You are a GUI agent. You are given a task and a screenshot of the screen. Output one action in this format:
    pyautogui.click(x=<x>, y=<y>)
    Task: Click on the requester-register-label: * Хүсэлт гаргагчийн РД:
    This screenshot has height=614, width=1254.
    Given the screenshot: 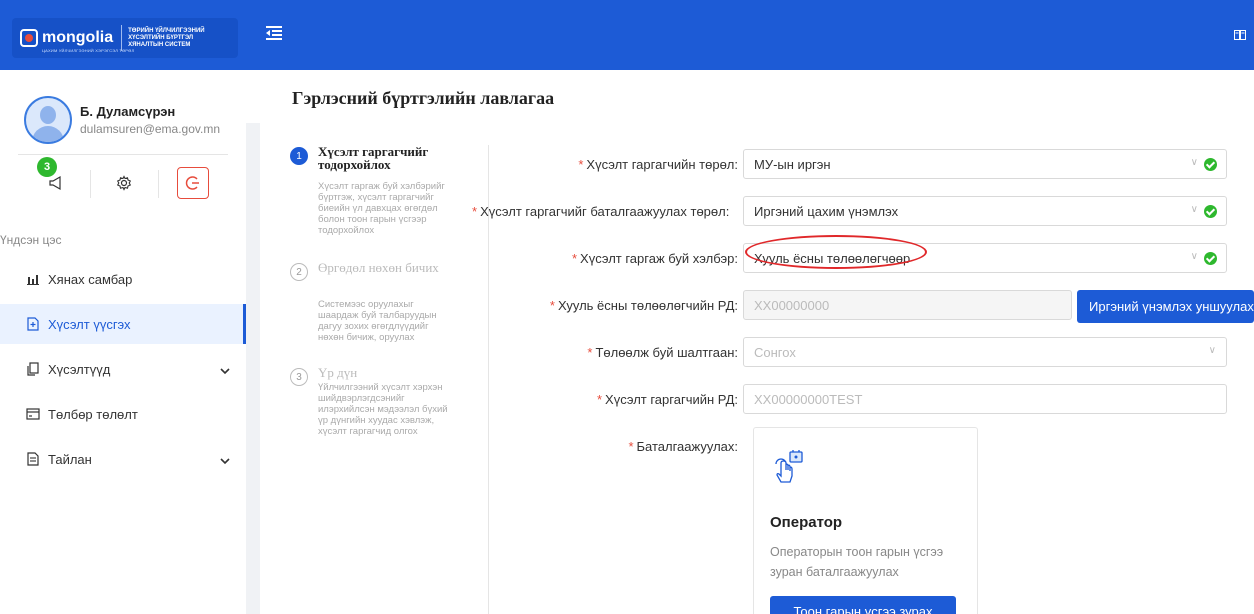 What is the action you would take?
    pyautogui.click(x=667, y=399)
    